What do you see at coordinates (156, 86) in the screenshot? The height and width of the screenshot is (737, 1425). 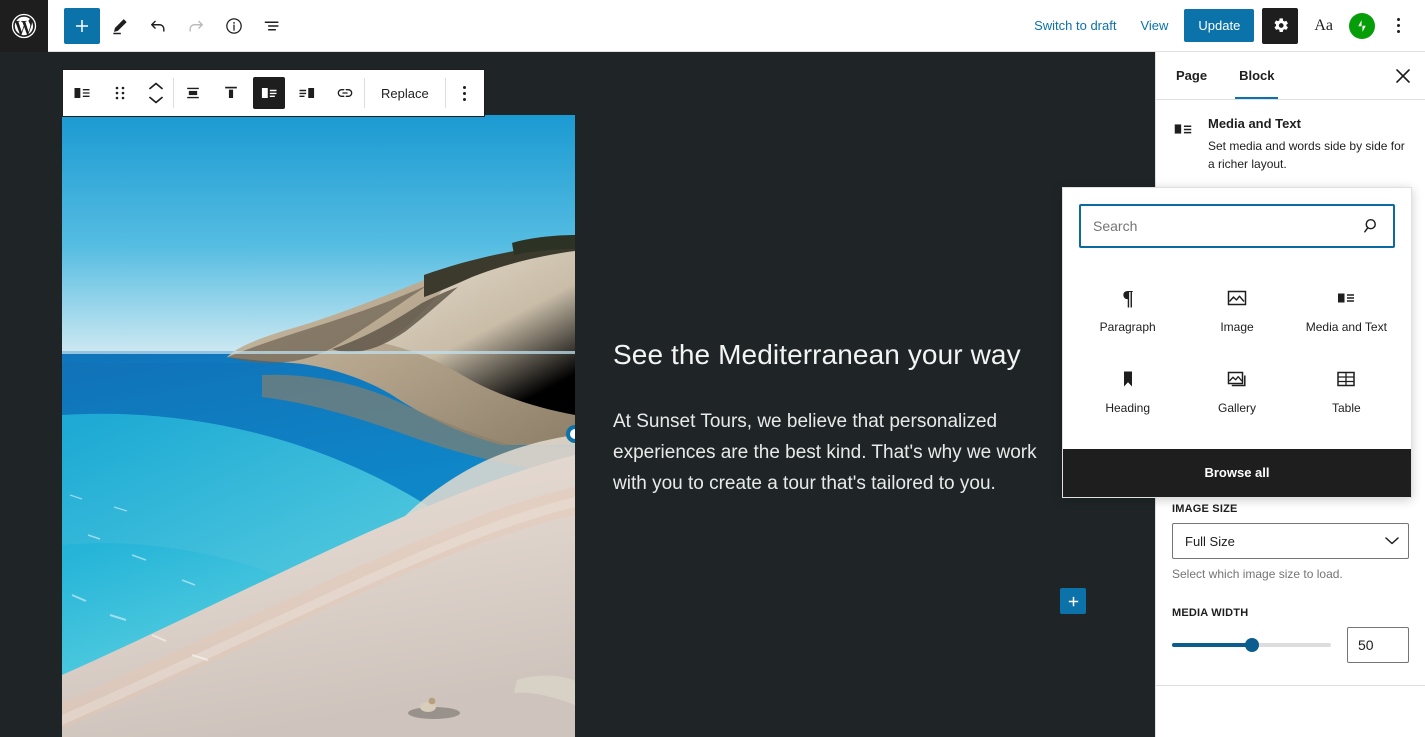 I see `chevron-up-icon` at bounding box center [156, 86].